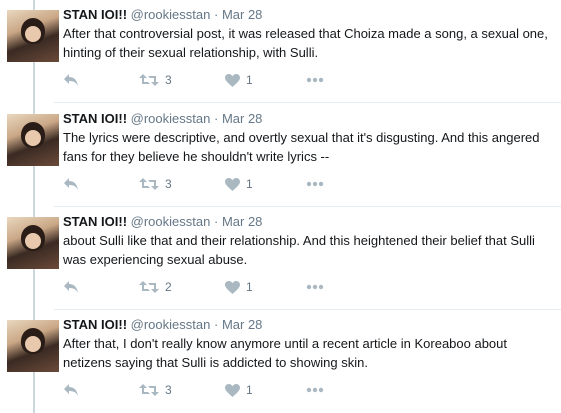 Image resolution: width=561 pixels, height=413 pixels. I want to click on tweet-actions: 2 1, so click(213, 287).